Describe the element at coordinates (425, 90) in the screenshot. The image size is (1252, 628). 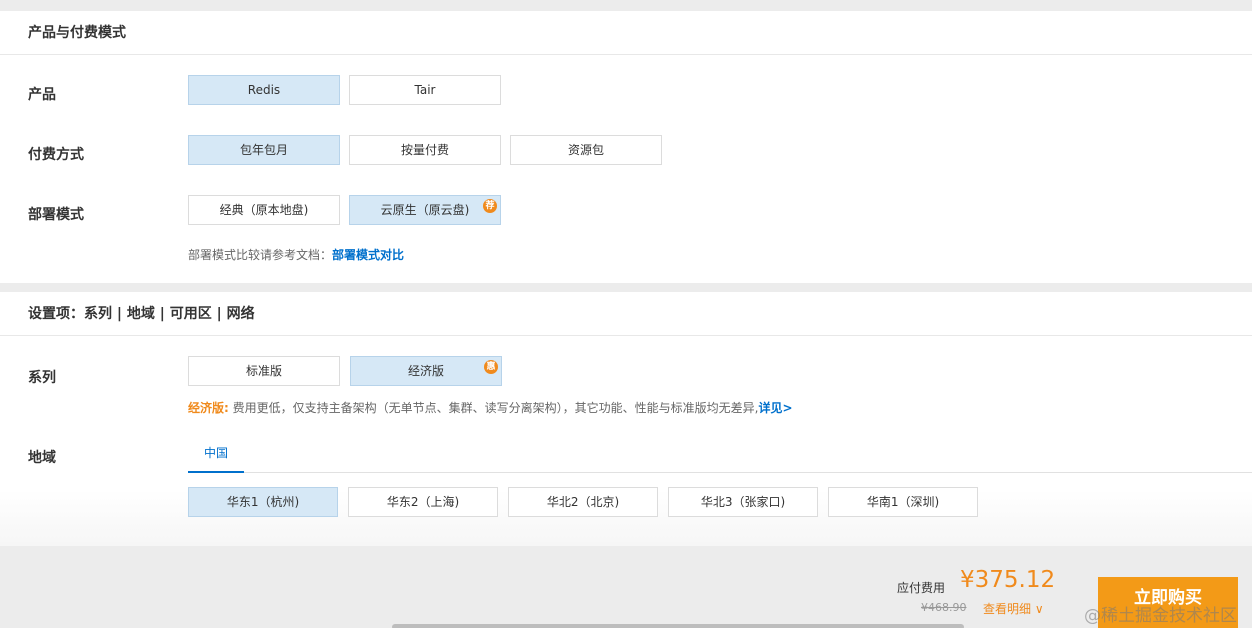
I see `product-option-tair: Tair` at that location.